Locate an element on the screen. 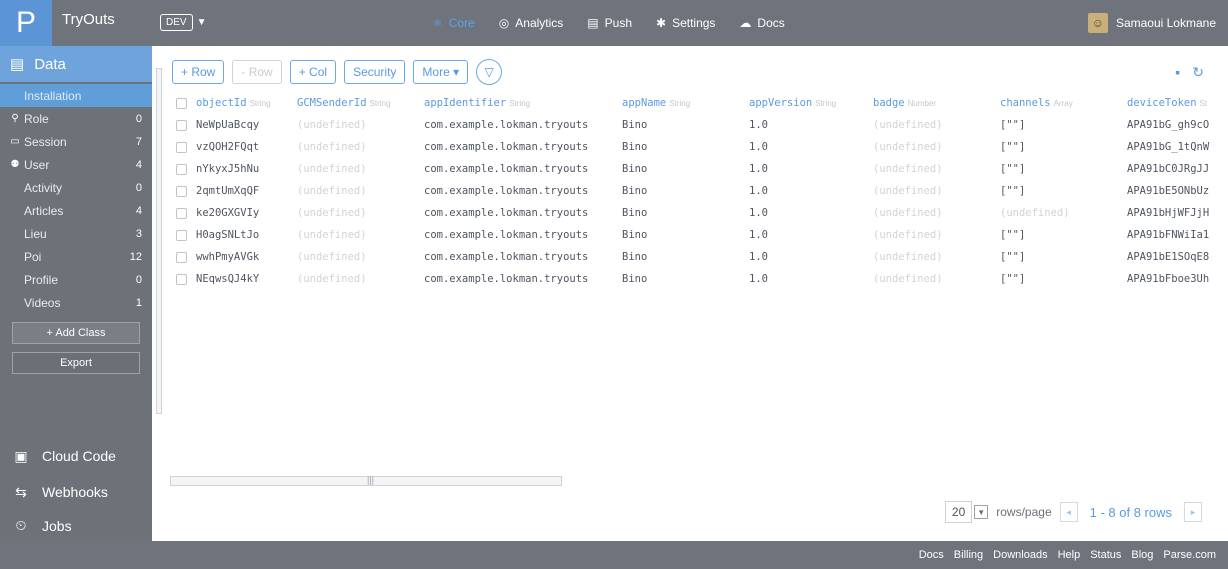  environment-select: DEV ▼ is located at coordinates (183, 22).